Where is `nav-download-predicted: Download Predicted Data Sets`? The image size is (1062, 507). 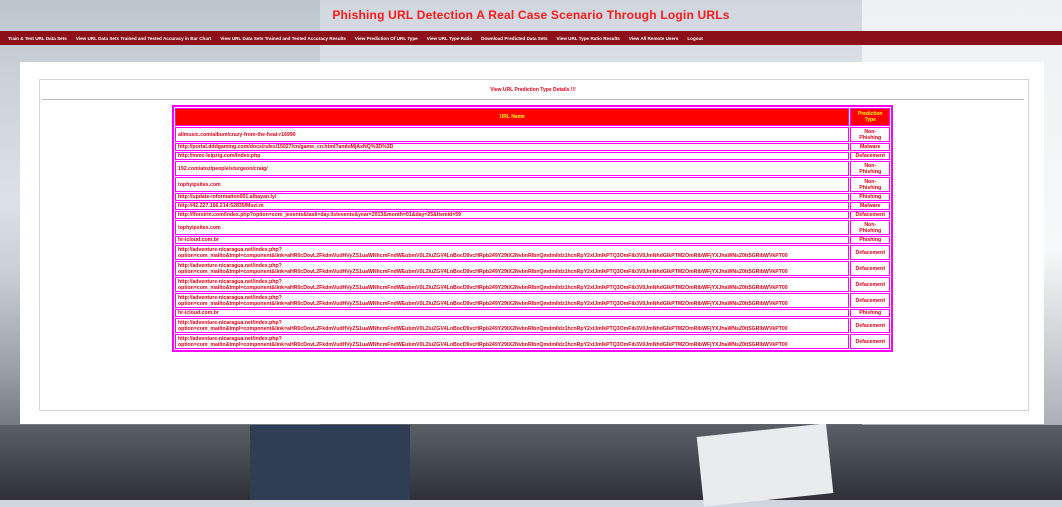
nav-download-predicted: Download Predicted Data Sets is located at coordinates (514, 38).